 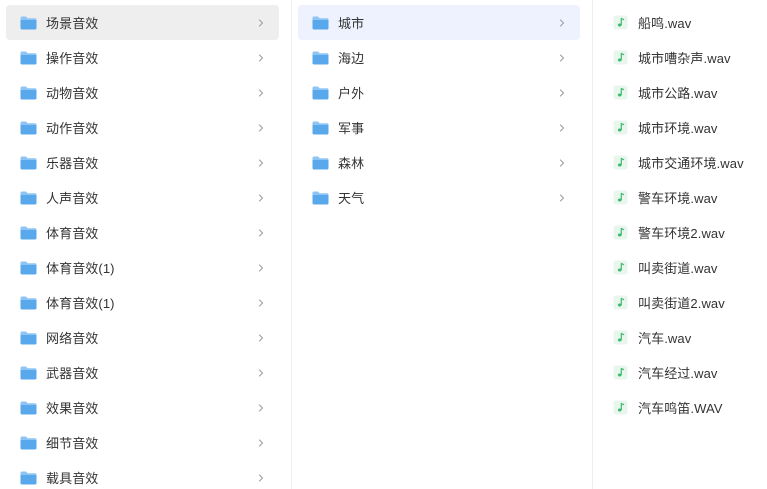 I want to click on category-folder-item-label: 武器音效, so click(x=72, y=373).